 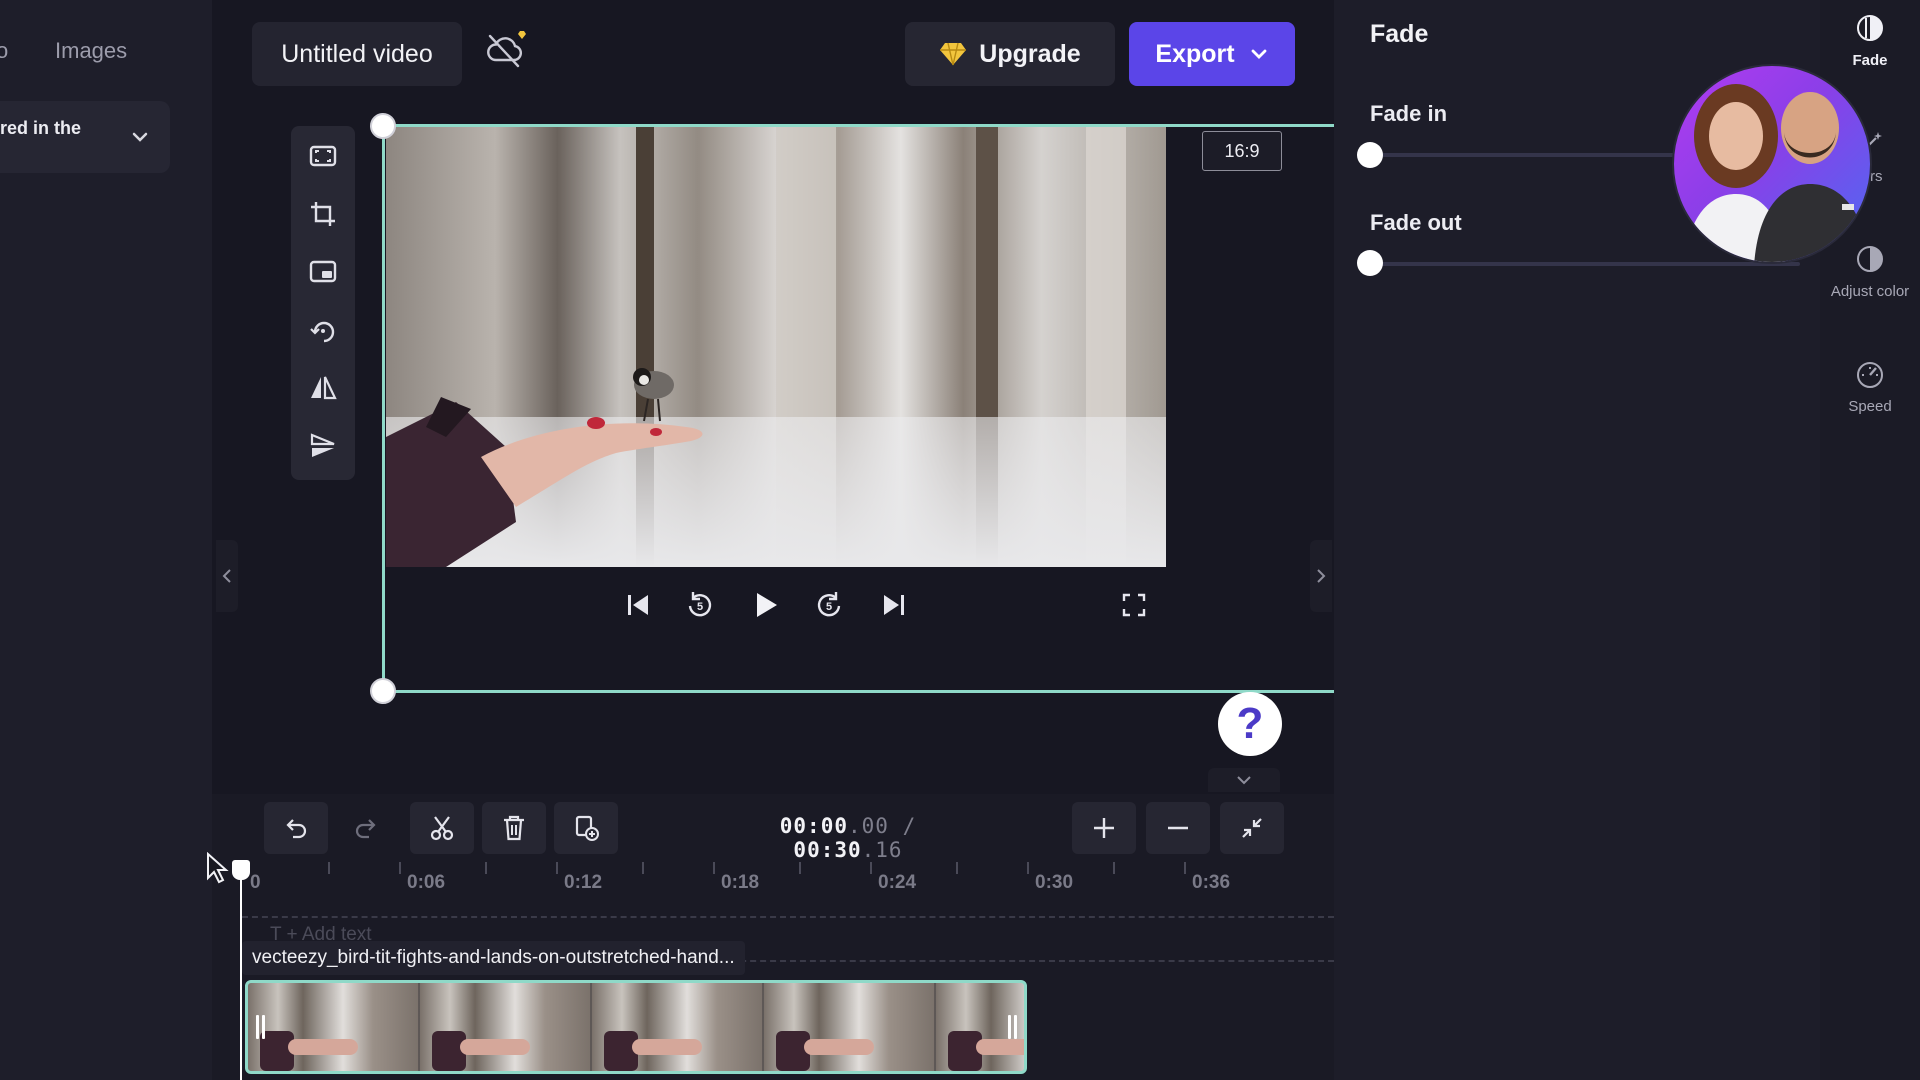 I want to click on flip-vertical-icon, so click(x=323, y=446).